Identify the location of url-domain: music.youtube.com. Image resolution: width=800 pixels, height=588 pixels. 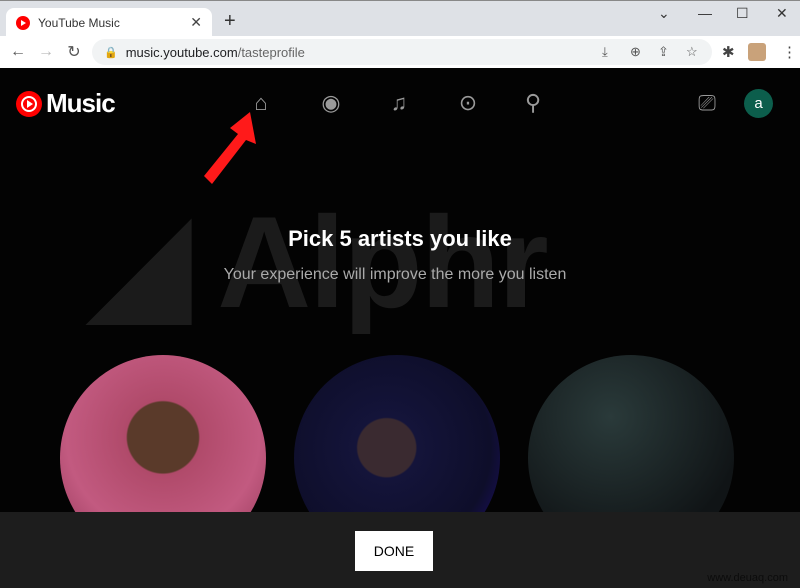
(181, 52).